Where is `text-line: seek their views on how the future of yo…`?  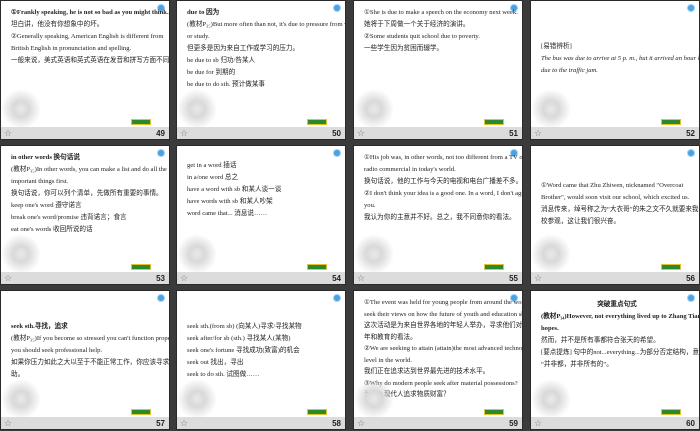 text-line: seek their views on how the future of yo… is located at coordinates (443, 314).